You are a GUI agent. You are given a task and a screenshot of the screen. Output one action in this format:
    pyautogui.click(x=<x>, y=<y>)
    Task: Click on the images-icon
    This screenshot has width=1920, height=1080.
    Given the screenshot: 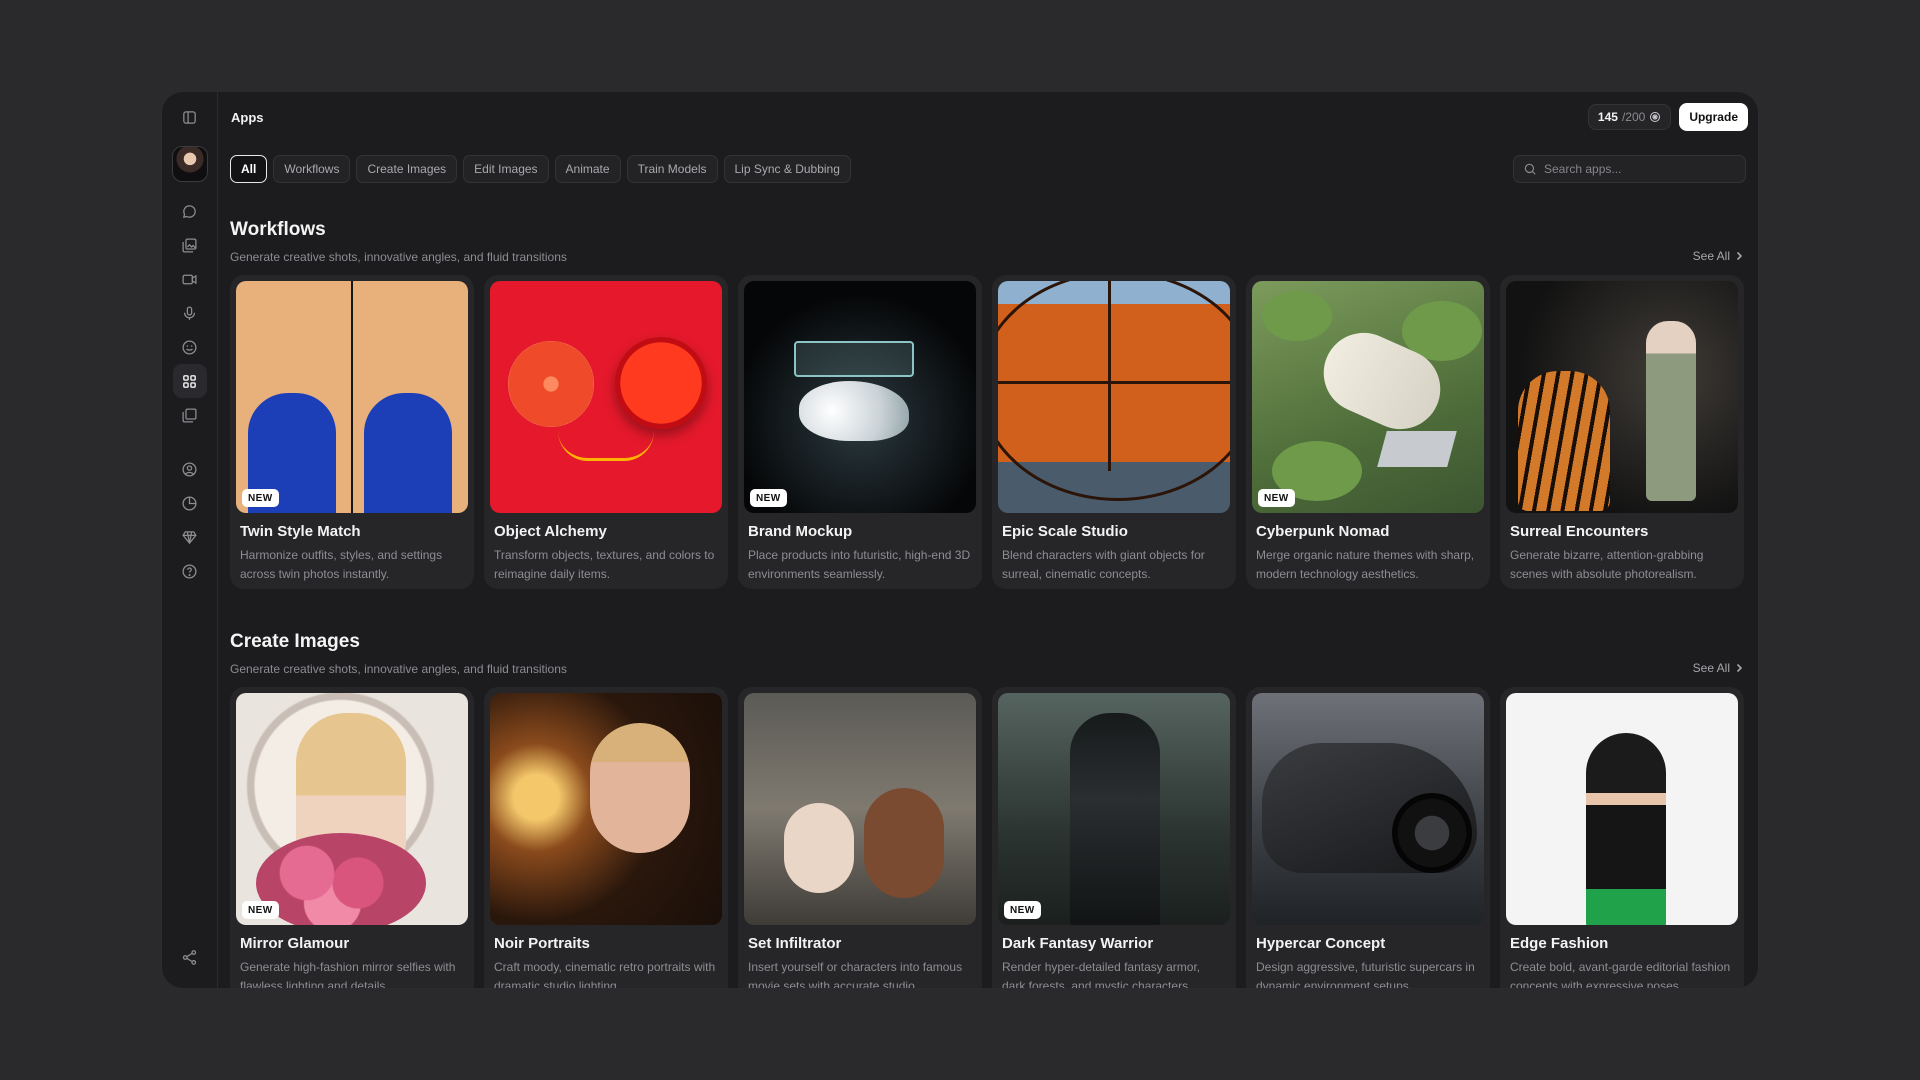 What is the action you would take?
    pyautogui.click(x=190, y=245)
    